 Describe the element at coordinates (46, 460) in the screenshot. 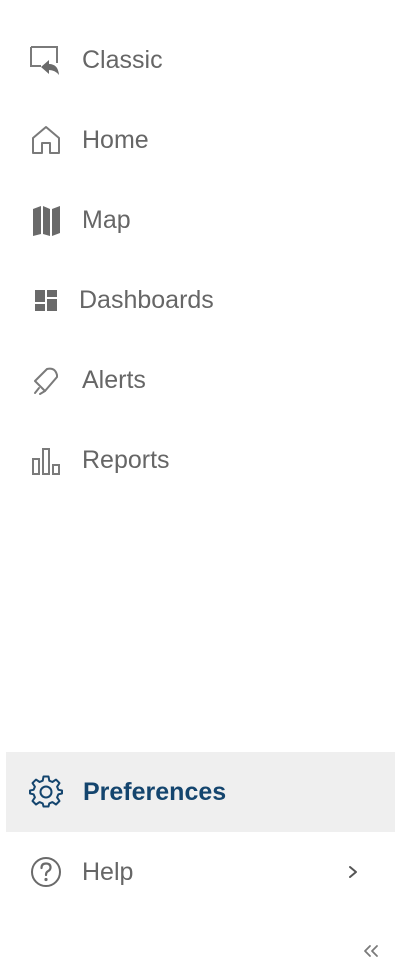

I see `bar-chart-icon` at that location.